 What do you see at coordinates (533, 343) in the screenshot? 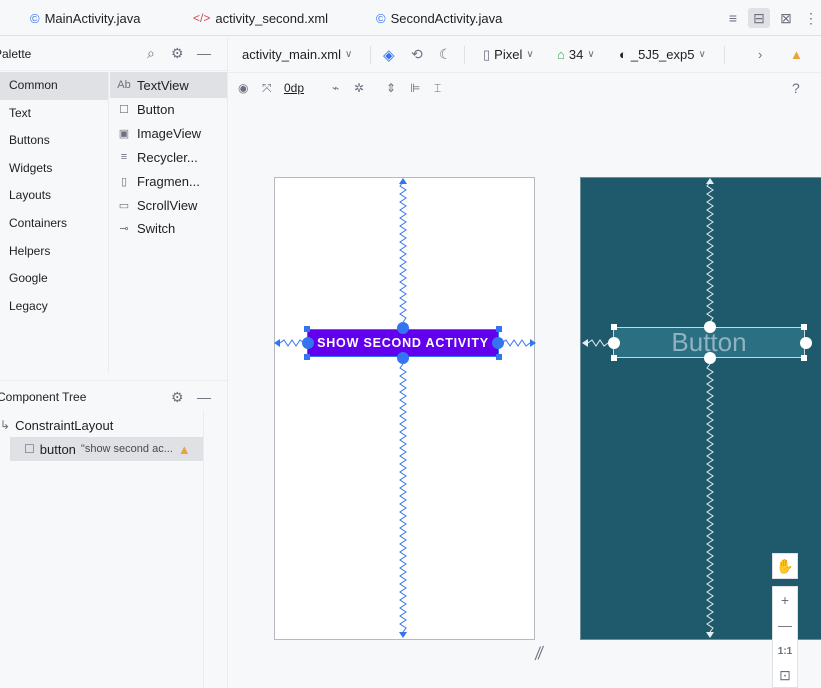
I see `arrow-right` at bounding box center [533, 343].